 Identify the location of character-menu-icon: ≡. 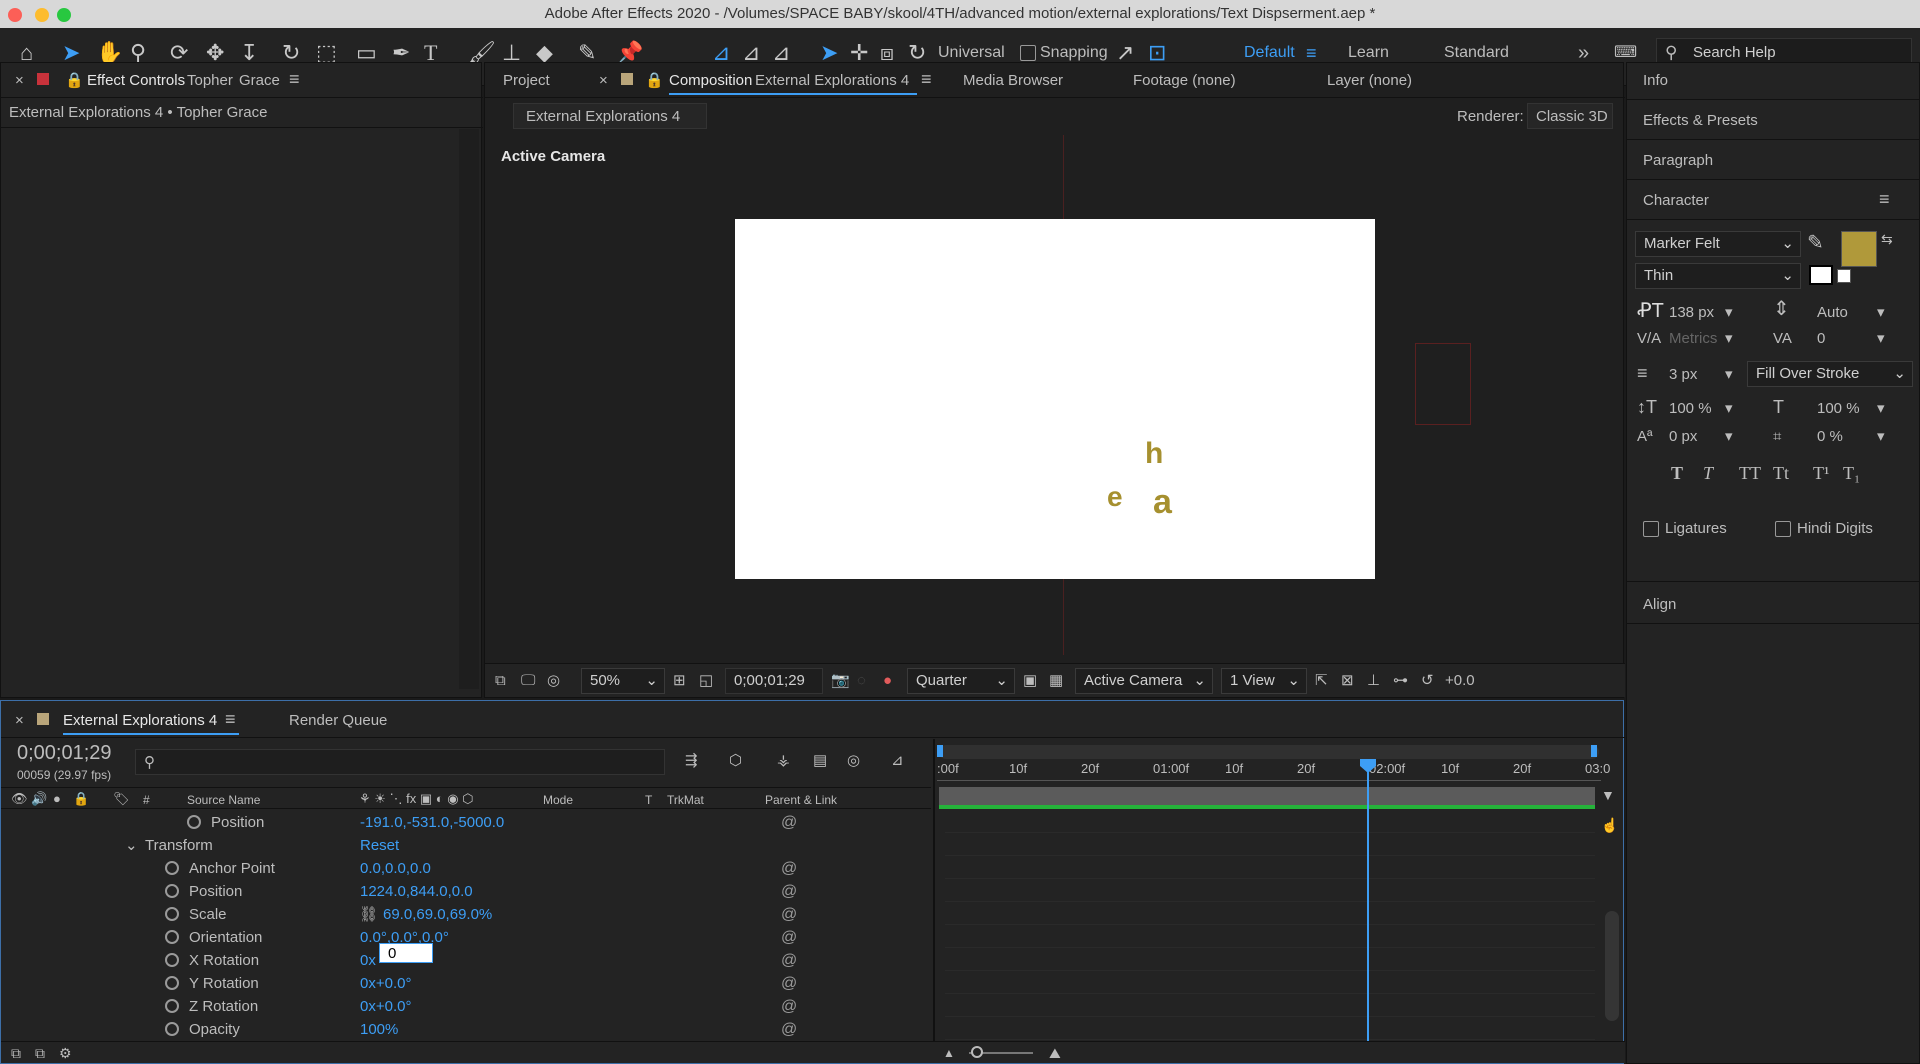
(1884, 199).